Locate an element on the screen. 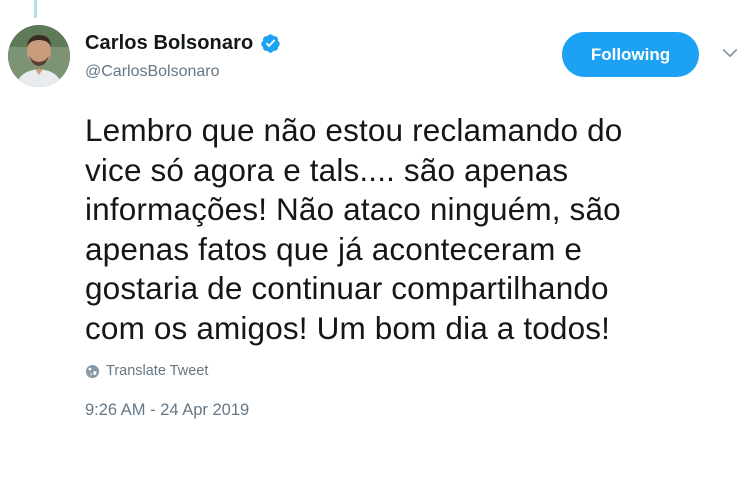 The image size is (750, 500). chevron-down-icon is located at coordinates (730, 53).